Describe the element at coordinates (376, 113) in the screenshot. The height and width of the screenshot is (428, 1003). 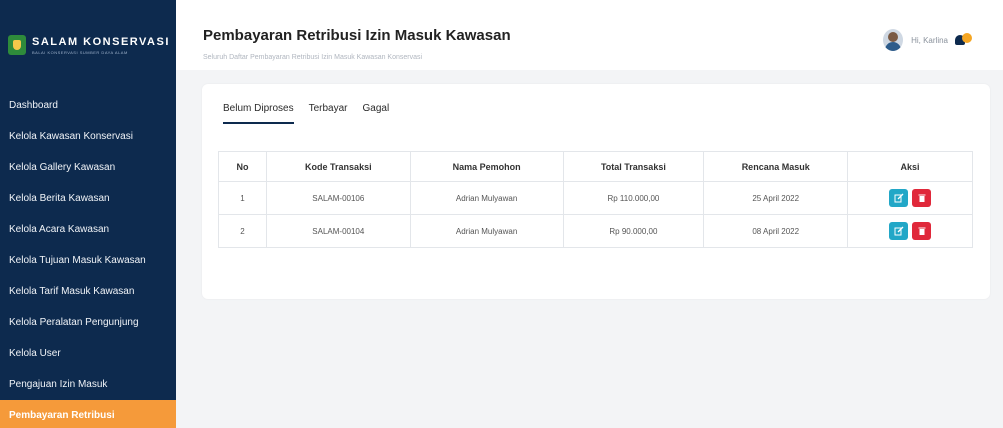
I see `tab-gagal: Gagal` at that location.